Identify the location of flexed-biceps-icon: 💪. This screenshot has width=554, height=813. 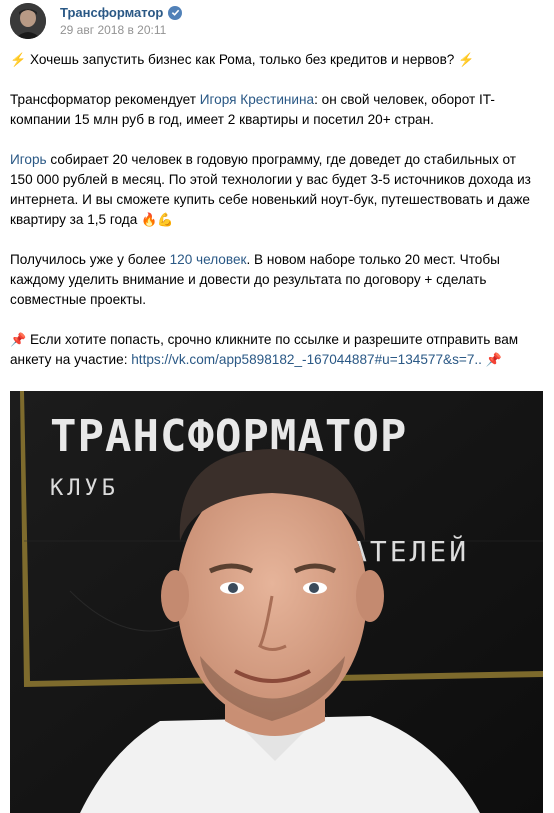
(165, 219).